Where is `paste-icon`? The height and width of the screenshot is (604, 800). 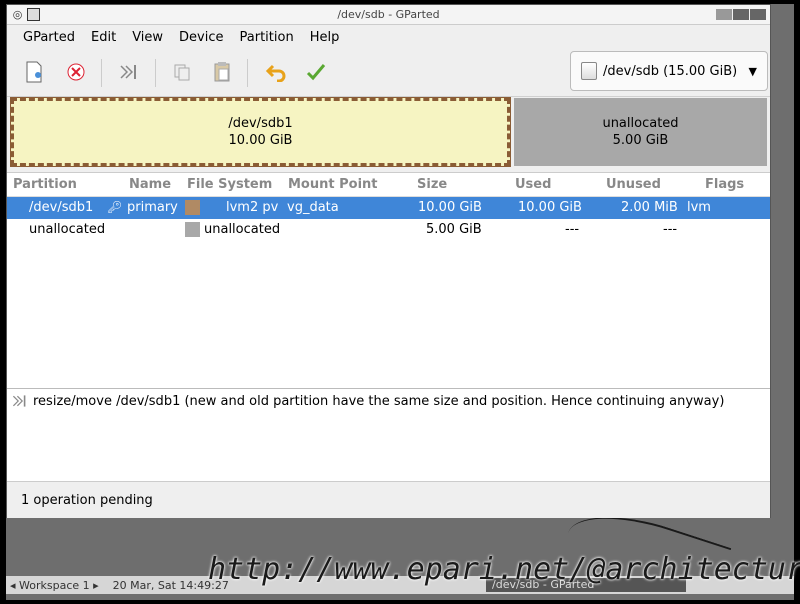
paste-icon is located at coordinates (222, 72).